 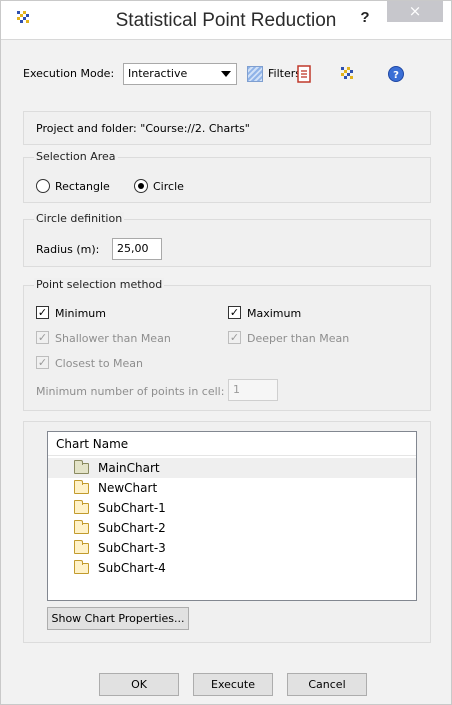 What do you see at coordinates (132, 528) in the screenshot?
I see `tree-item-label: SubChart-2` at bounding box center [132, 528].